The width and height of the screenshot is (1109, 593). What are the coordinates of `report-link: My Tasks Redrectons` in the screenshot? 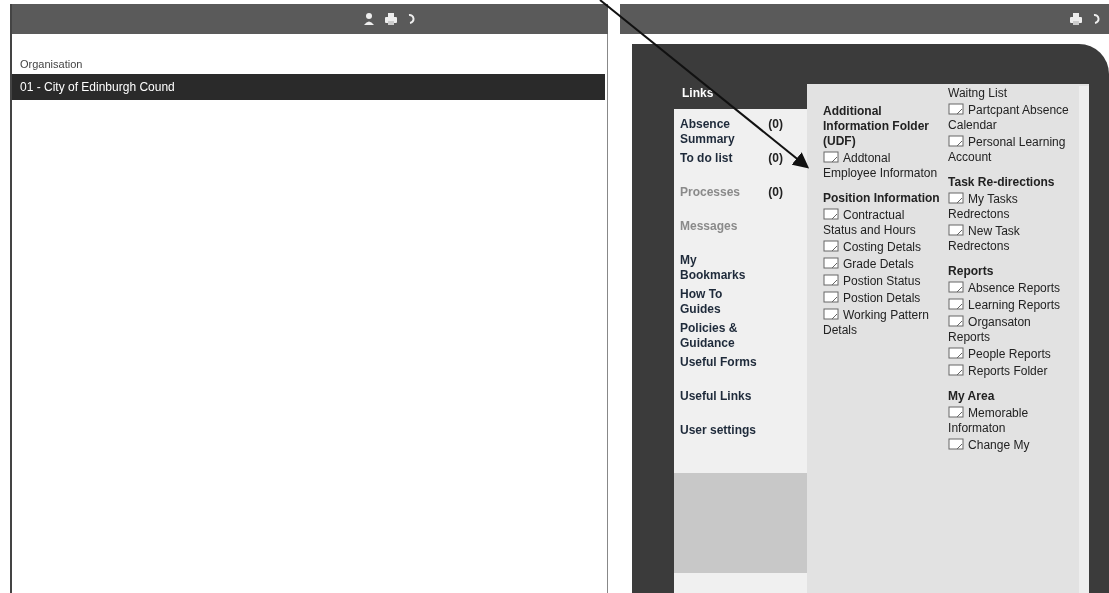 It's located at (1010, 207).